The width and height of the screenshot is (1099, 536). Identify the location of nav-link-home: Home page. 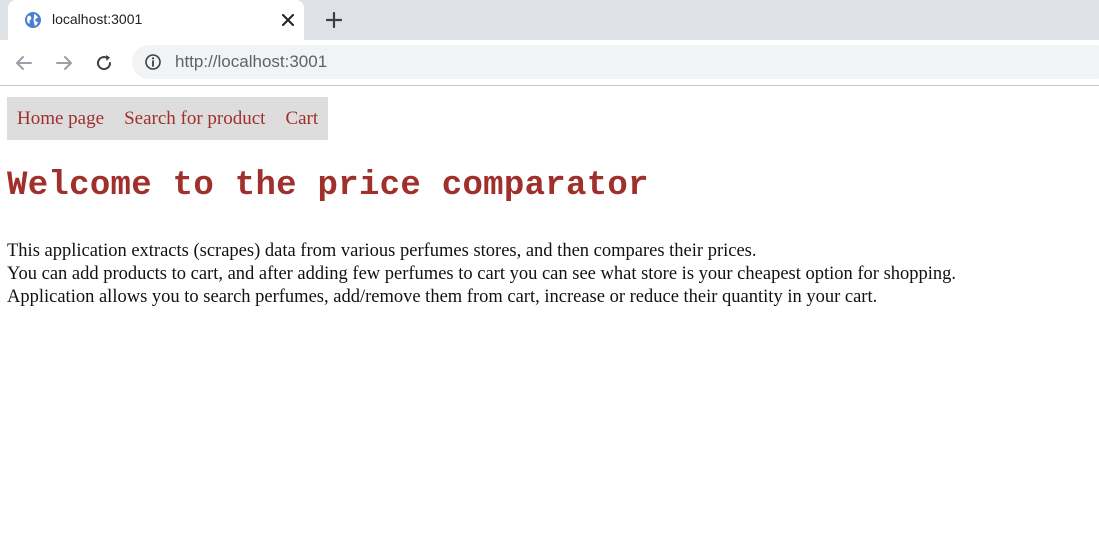
(60, 119).